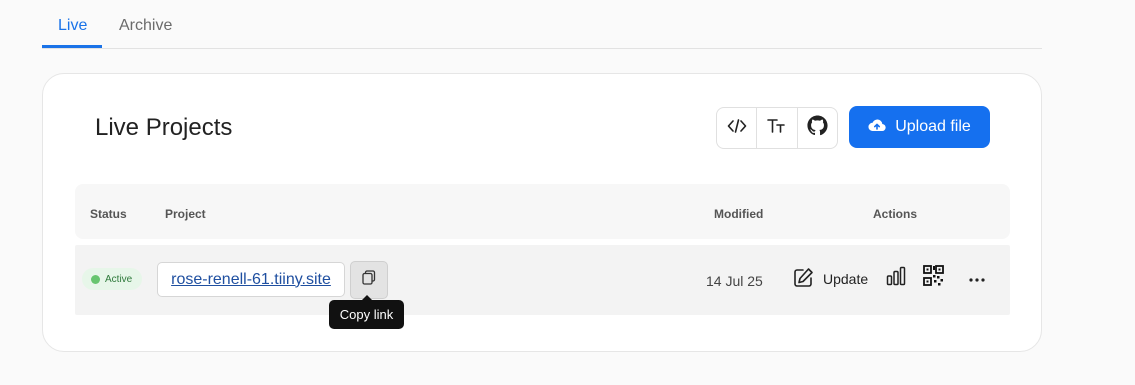 The height and width of the screenshot is (385, 1135). Describe the element at coordinates (164, 127) in the screenshot. I see `page-title: Live Projects` at that location.